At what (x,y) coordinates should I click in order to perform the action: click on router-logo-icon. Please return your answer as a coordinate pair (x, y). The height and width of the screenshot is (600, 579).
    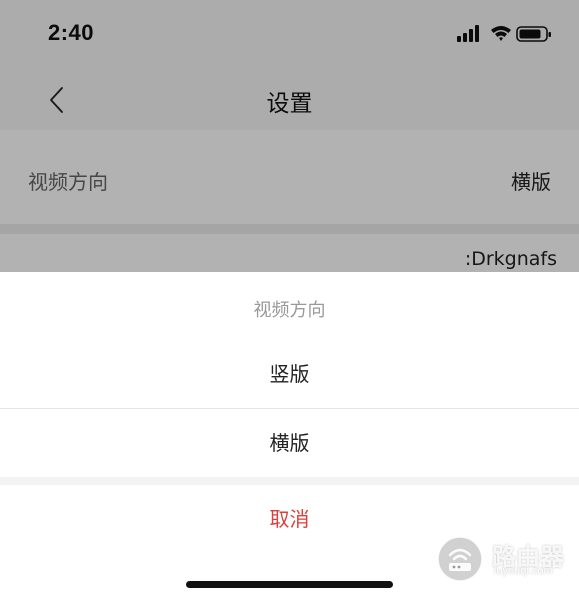
    Looking at the image, I should click on (460, 559).